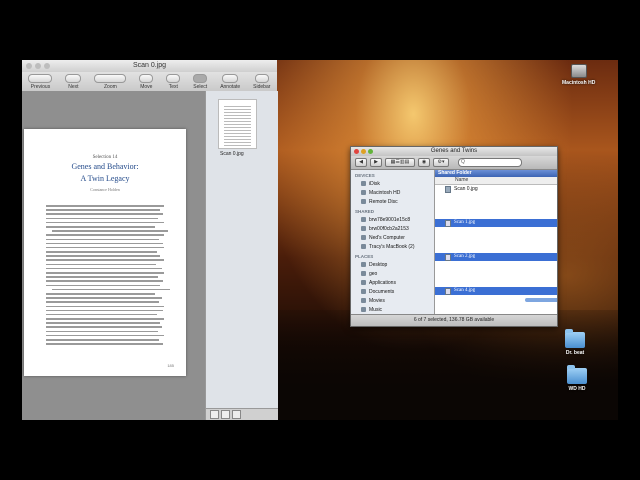  Describe the element at coordinates (496, 291) in the screenshot. I see `file-row: Scan 4.jpg` at that location.